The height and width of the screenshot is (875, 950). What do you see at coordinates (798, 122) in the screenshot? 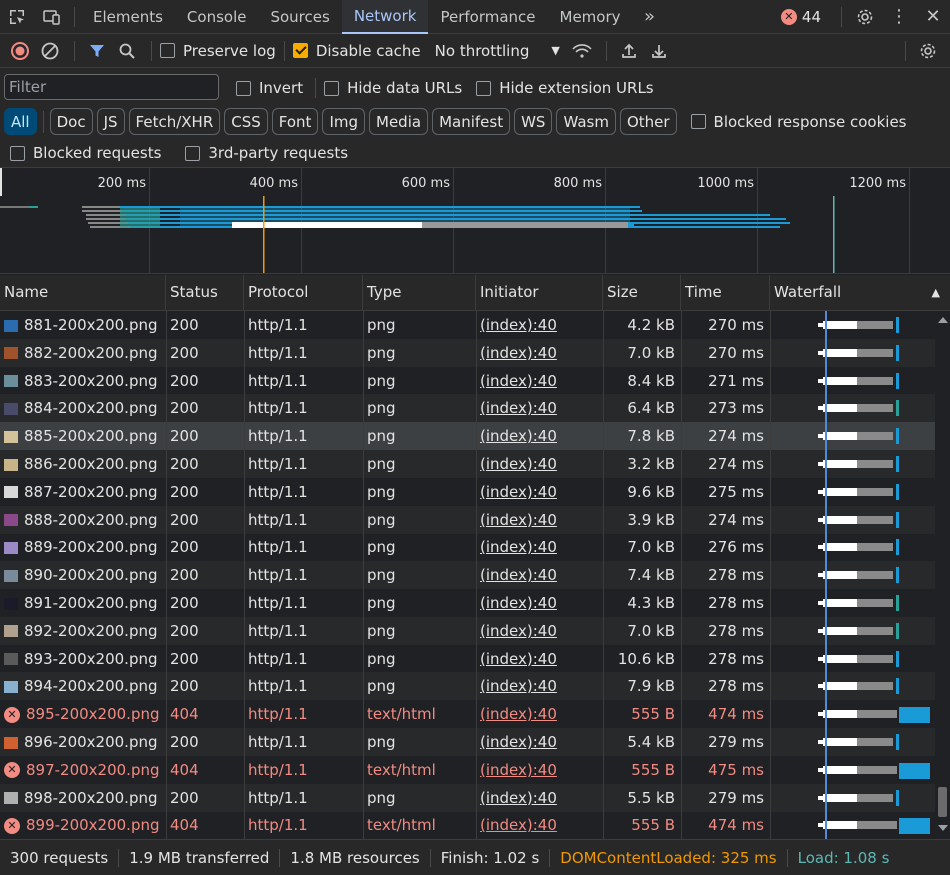
I see `blocked-response-cookies-checkbox: Blocked response cookies` at bounding box center [798, 122].